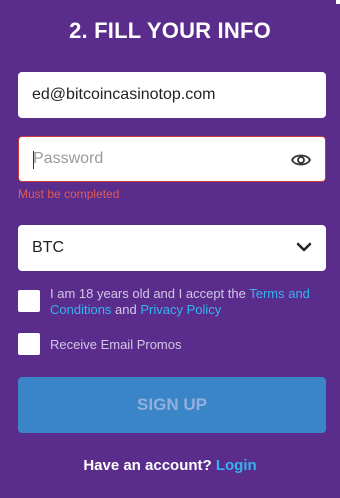  What do you see at coordinates (150, 293) in the screenshot?
I see `terms-text: I am 18 years old and I accept the` at bounding box center [150, 293].